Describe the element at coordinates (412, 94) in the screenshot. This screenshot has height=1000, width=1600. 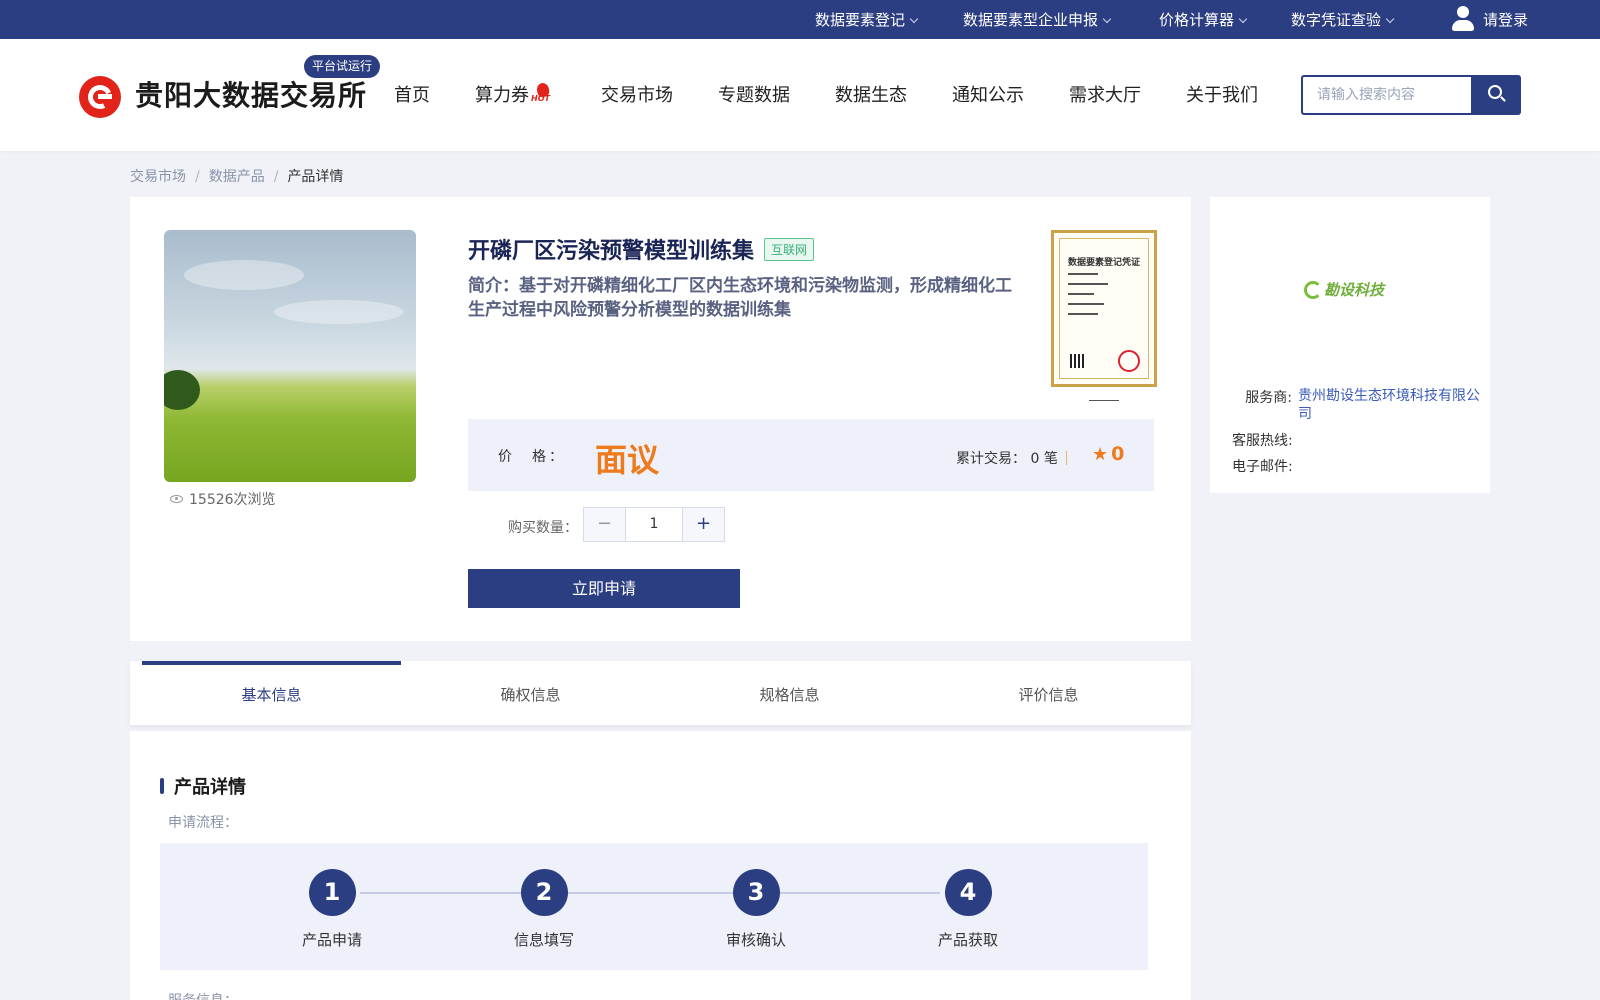
I see `nav-item-home: 首页` at that location.